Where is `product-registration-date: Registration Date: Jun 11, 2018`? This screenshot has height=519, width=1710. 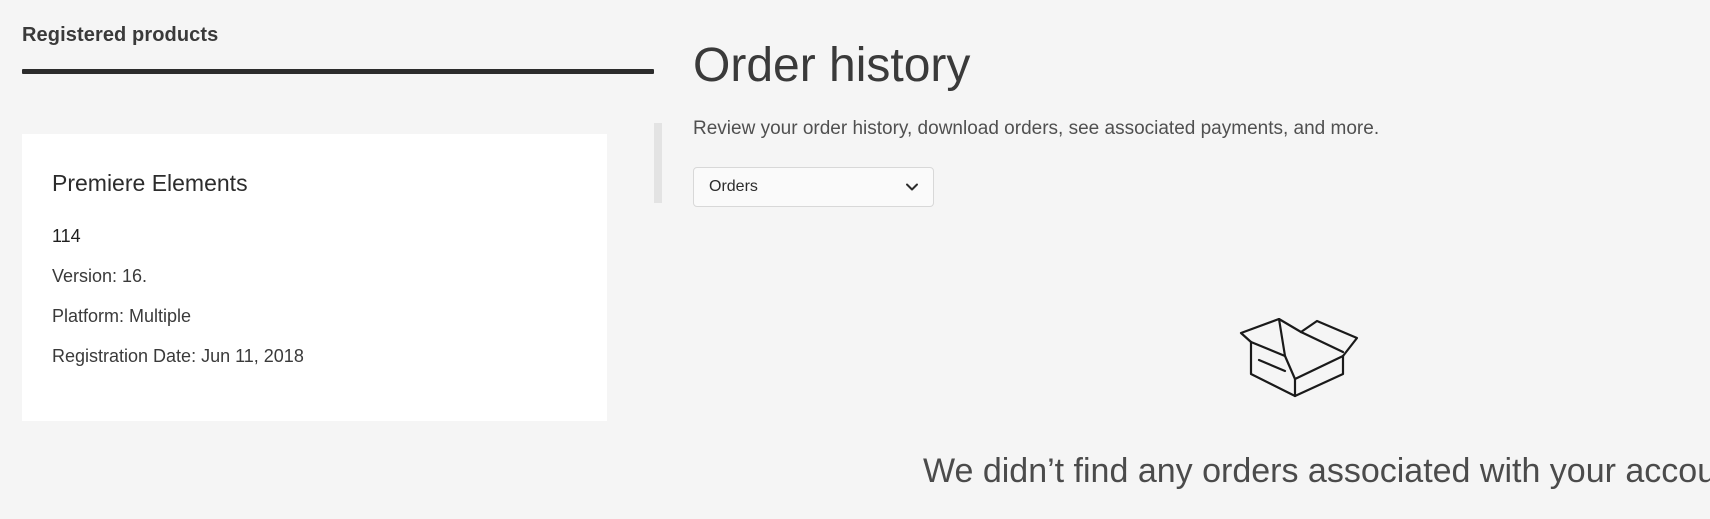 product-registration-date: Registration Date: Jun 11, 2018 is located at coordinates (178, 356).